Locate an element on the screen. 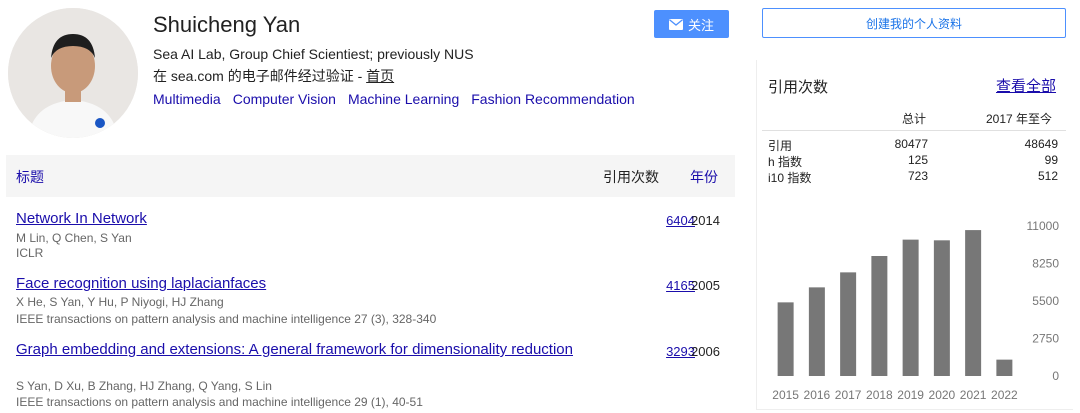 The width and height of the screenshot is (1080, 413). column-header-title: 标题 is located at coordinates (30, 177).